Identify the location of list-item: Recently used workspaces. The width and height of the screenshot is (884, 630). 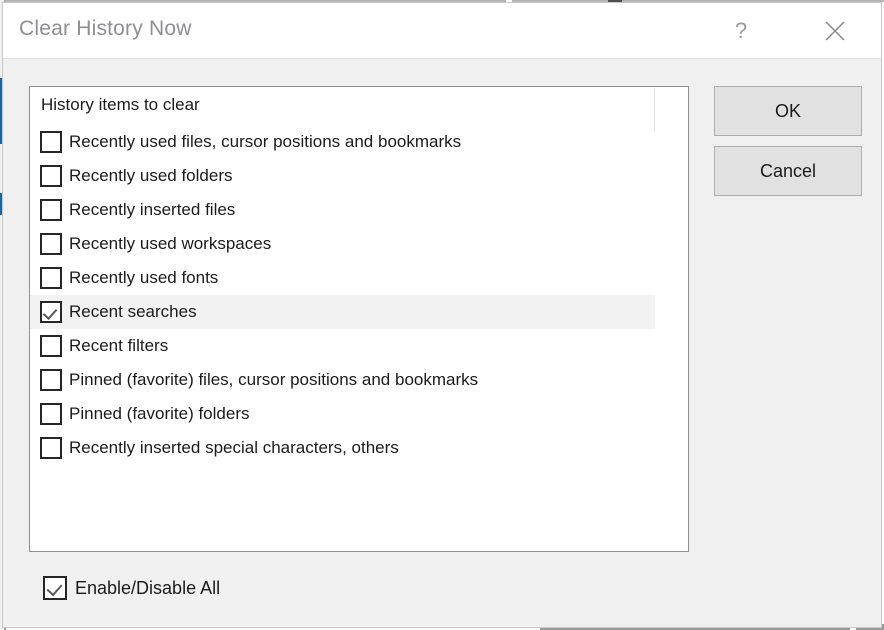
(342, 244).